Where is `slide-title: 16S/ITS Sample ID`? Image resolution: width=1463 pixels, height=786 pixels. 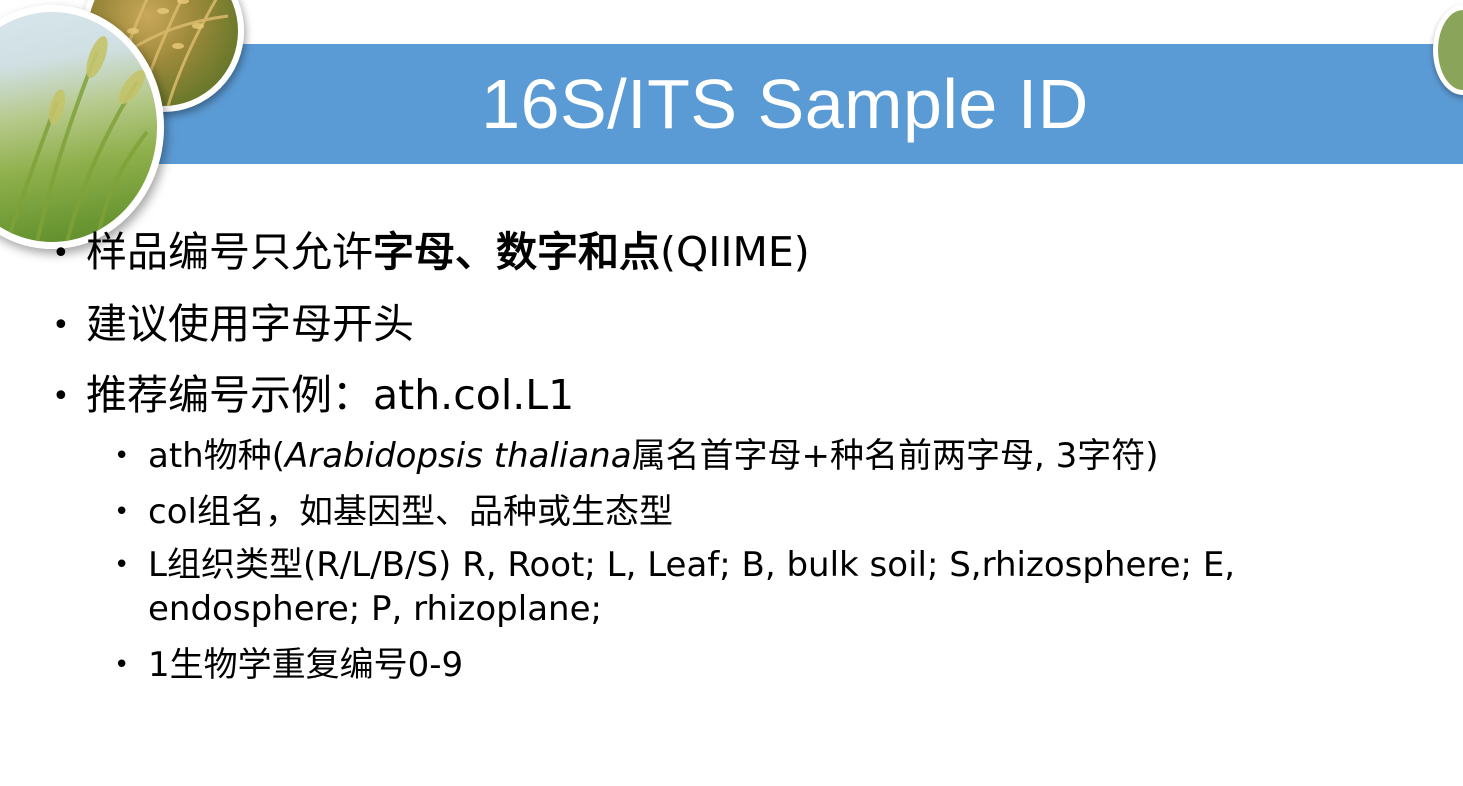
slide-title: 16S/ITS Sample ID is located at coordinates (785, 104).